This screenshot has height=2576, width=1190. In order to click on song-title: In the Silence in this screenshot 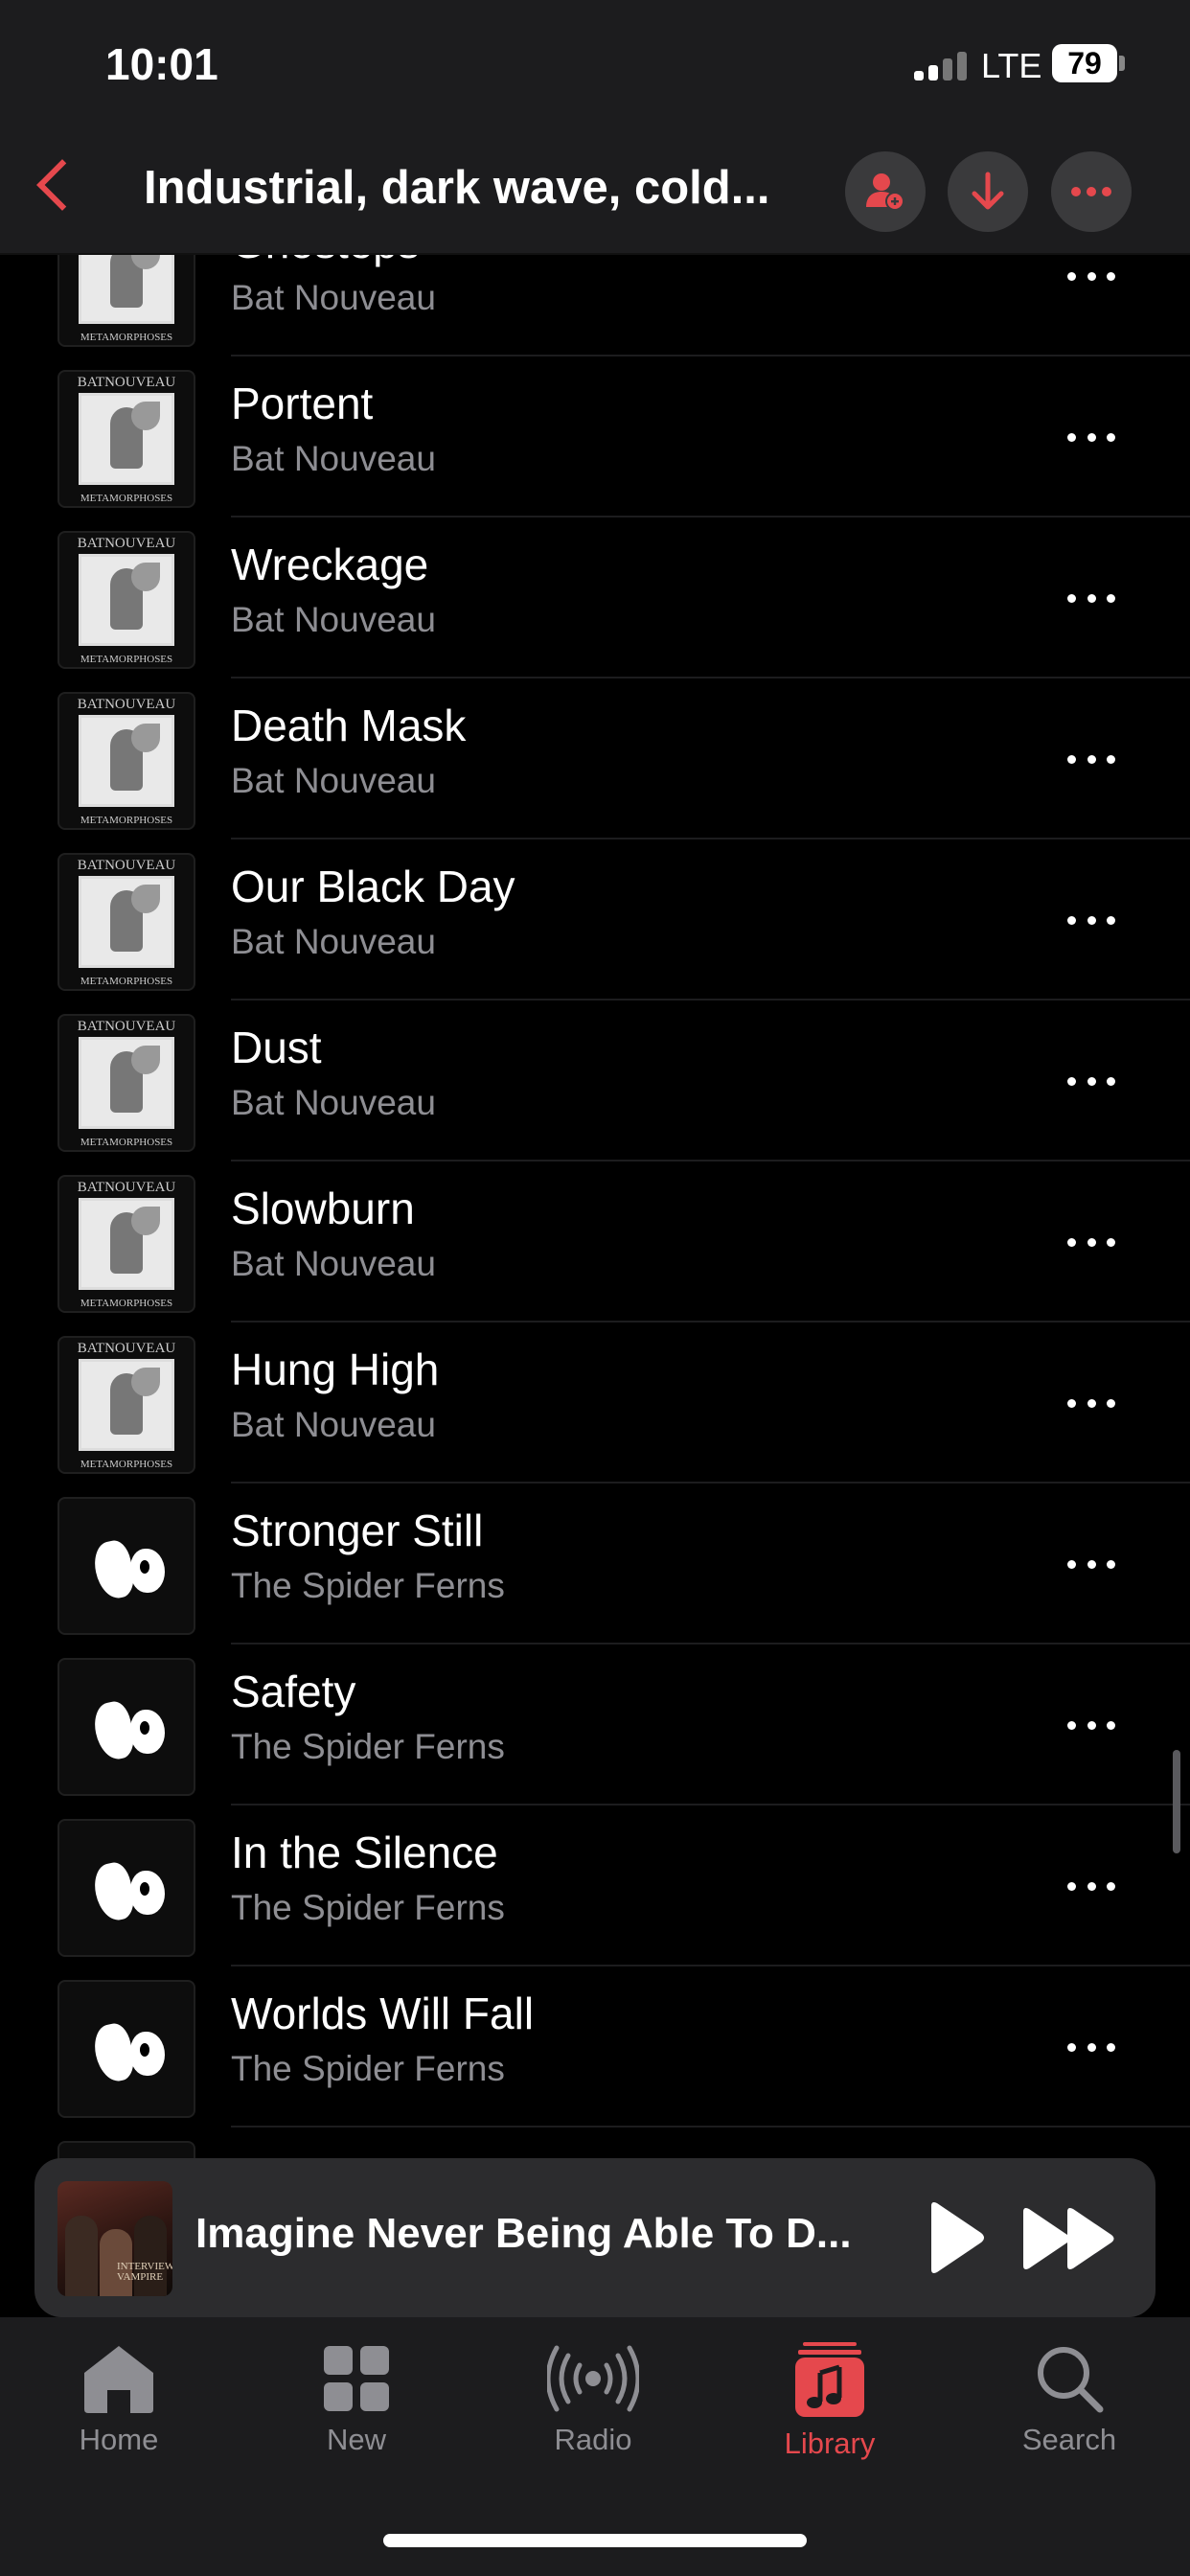, I will do `click(365, 1852)`.